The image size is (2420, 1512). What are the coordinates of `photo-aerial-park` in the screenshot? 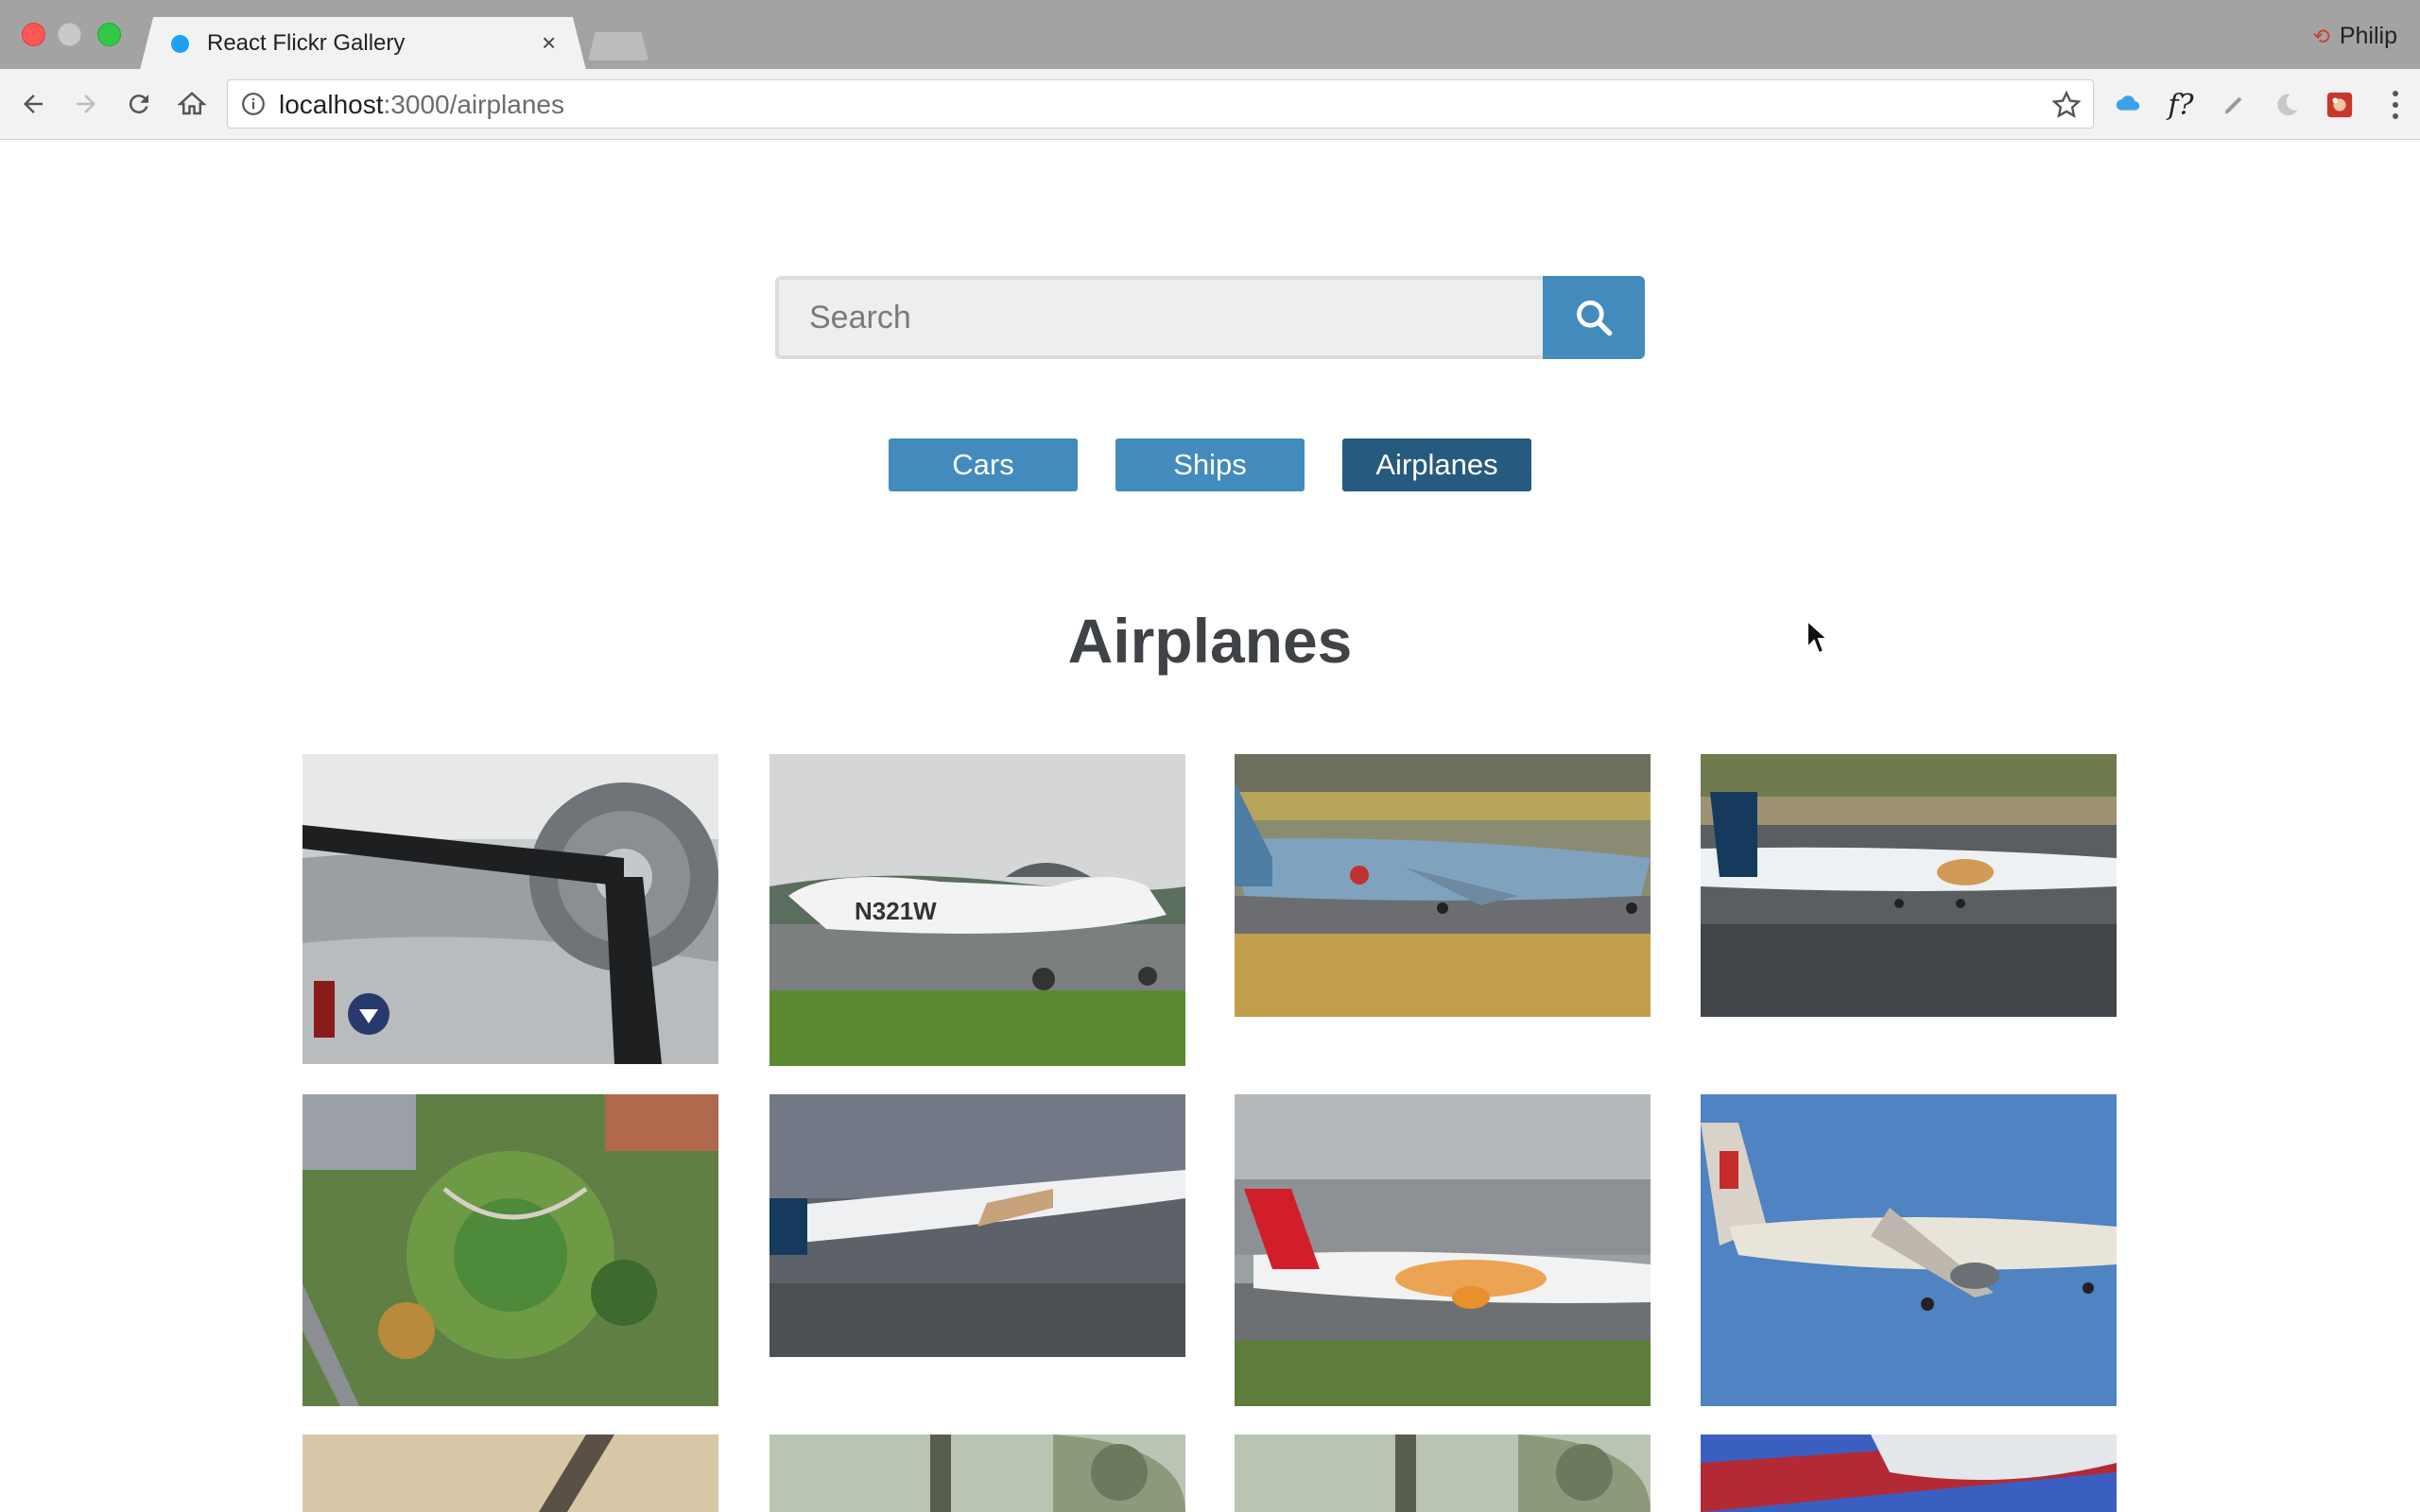 It's located at (510, 1250).